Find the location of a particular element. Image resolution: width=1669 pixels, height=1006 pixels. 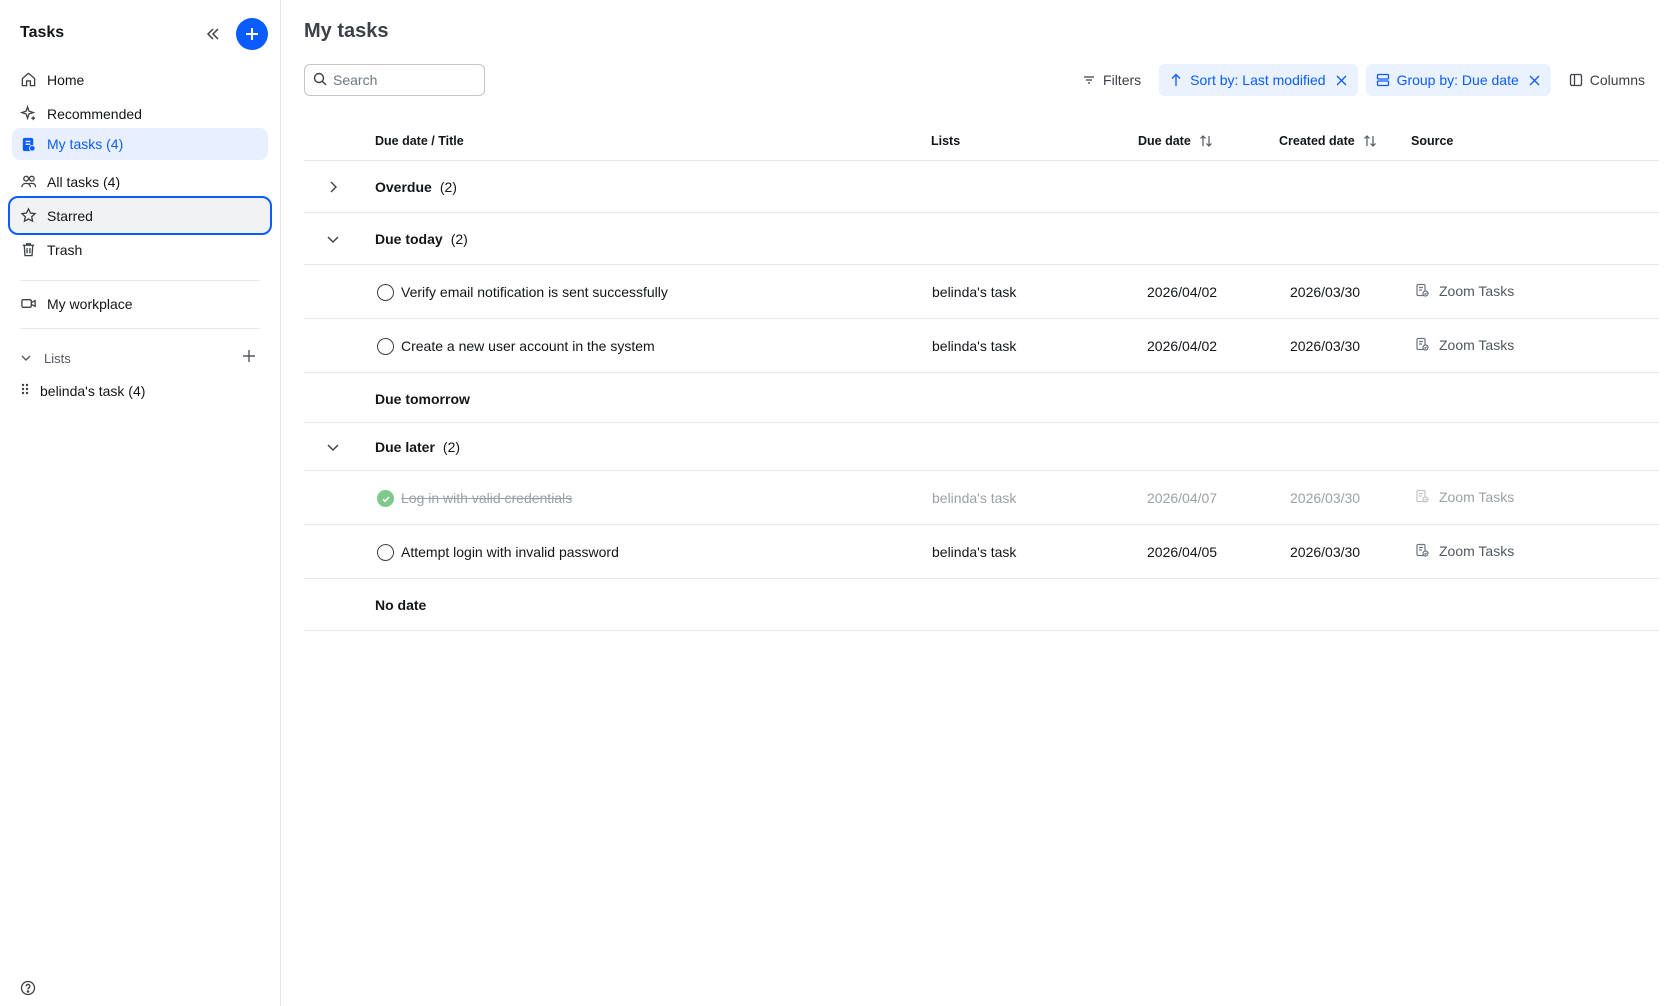

help-icon is located at coordinates (28, 988).